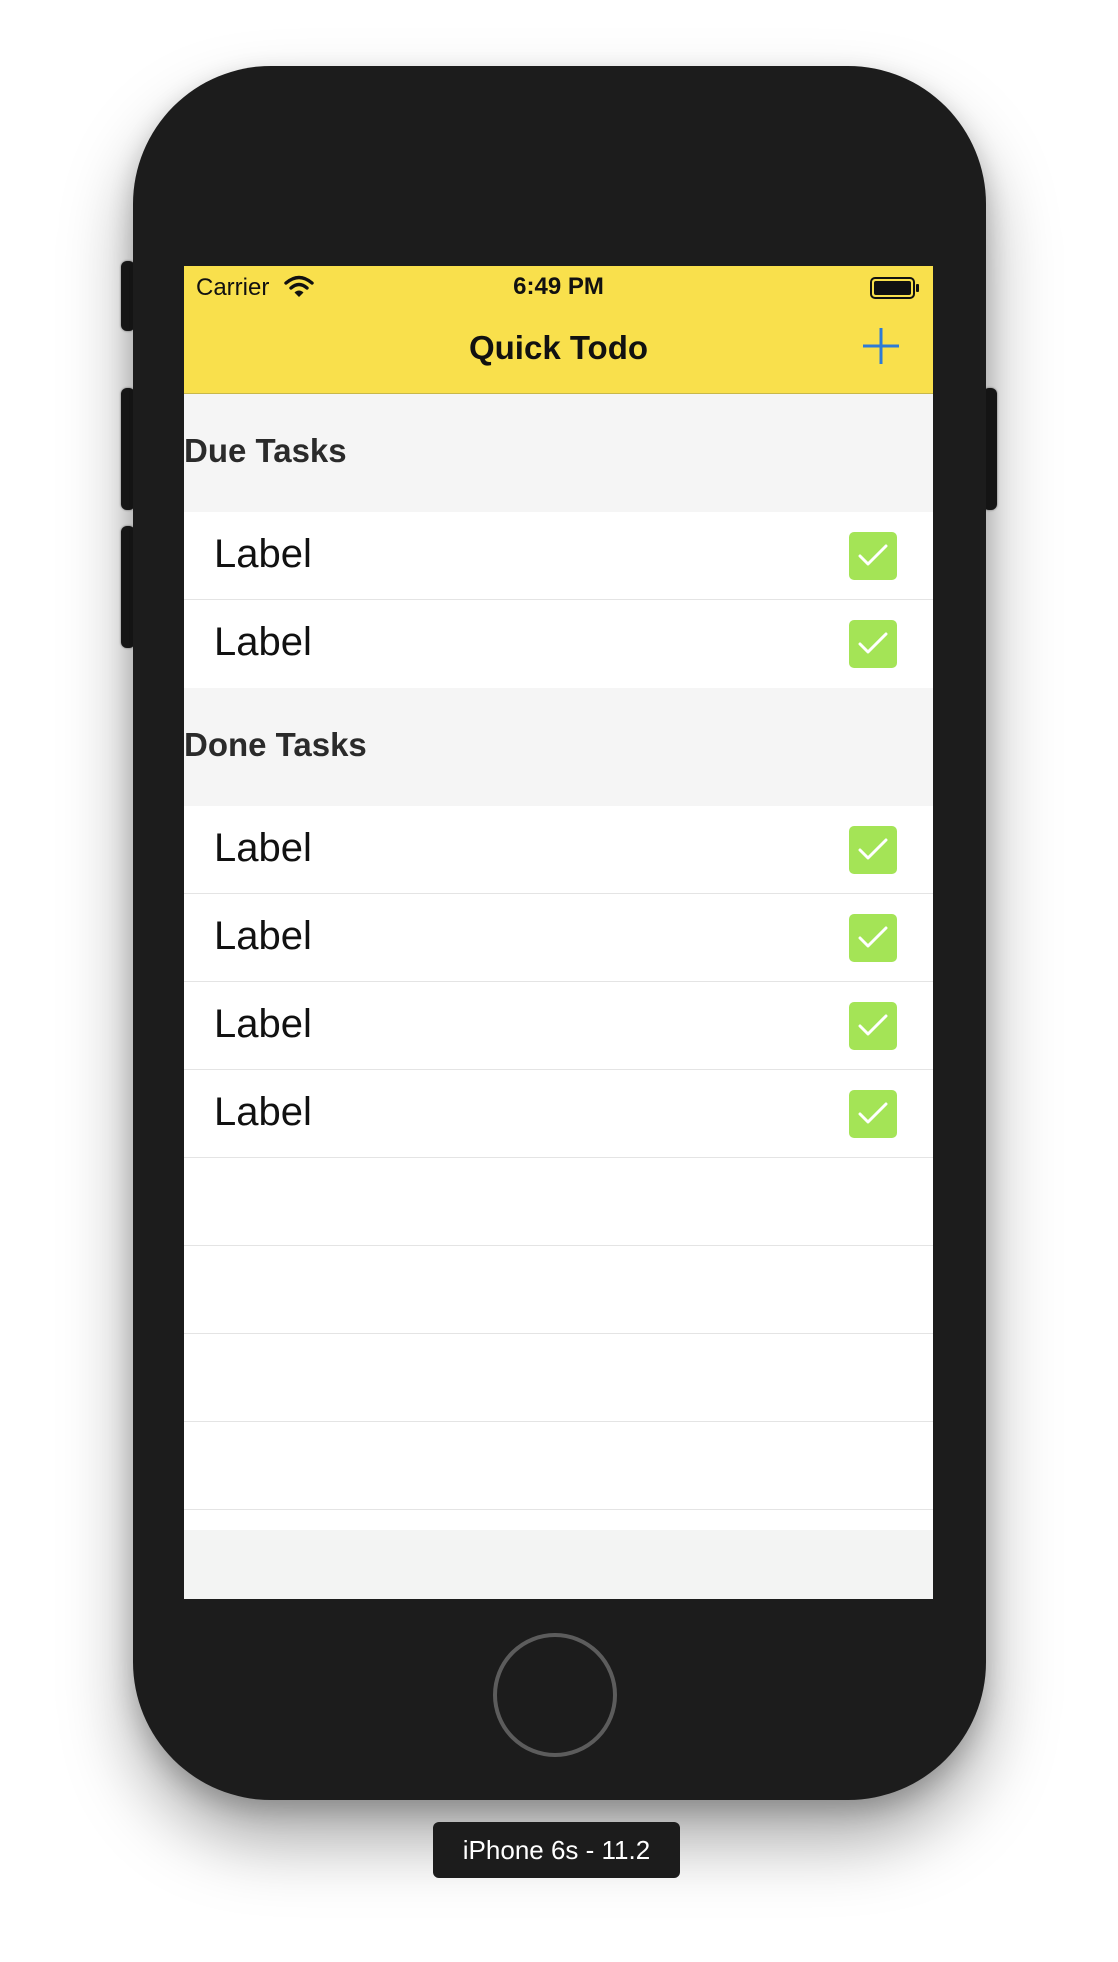  I want to click on section-title: Due Tasks, so click(265, 450).